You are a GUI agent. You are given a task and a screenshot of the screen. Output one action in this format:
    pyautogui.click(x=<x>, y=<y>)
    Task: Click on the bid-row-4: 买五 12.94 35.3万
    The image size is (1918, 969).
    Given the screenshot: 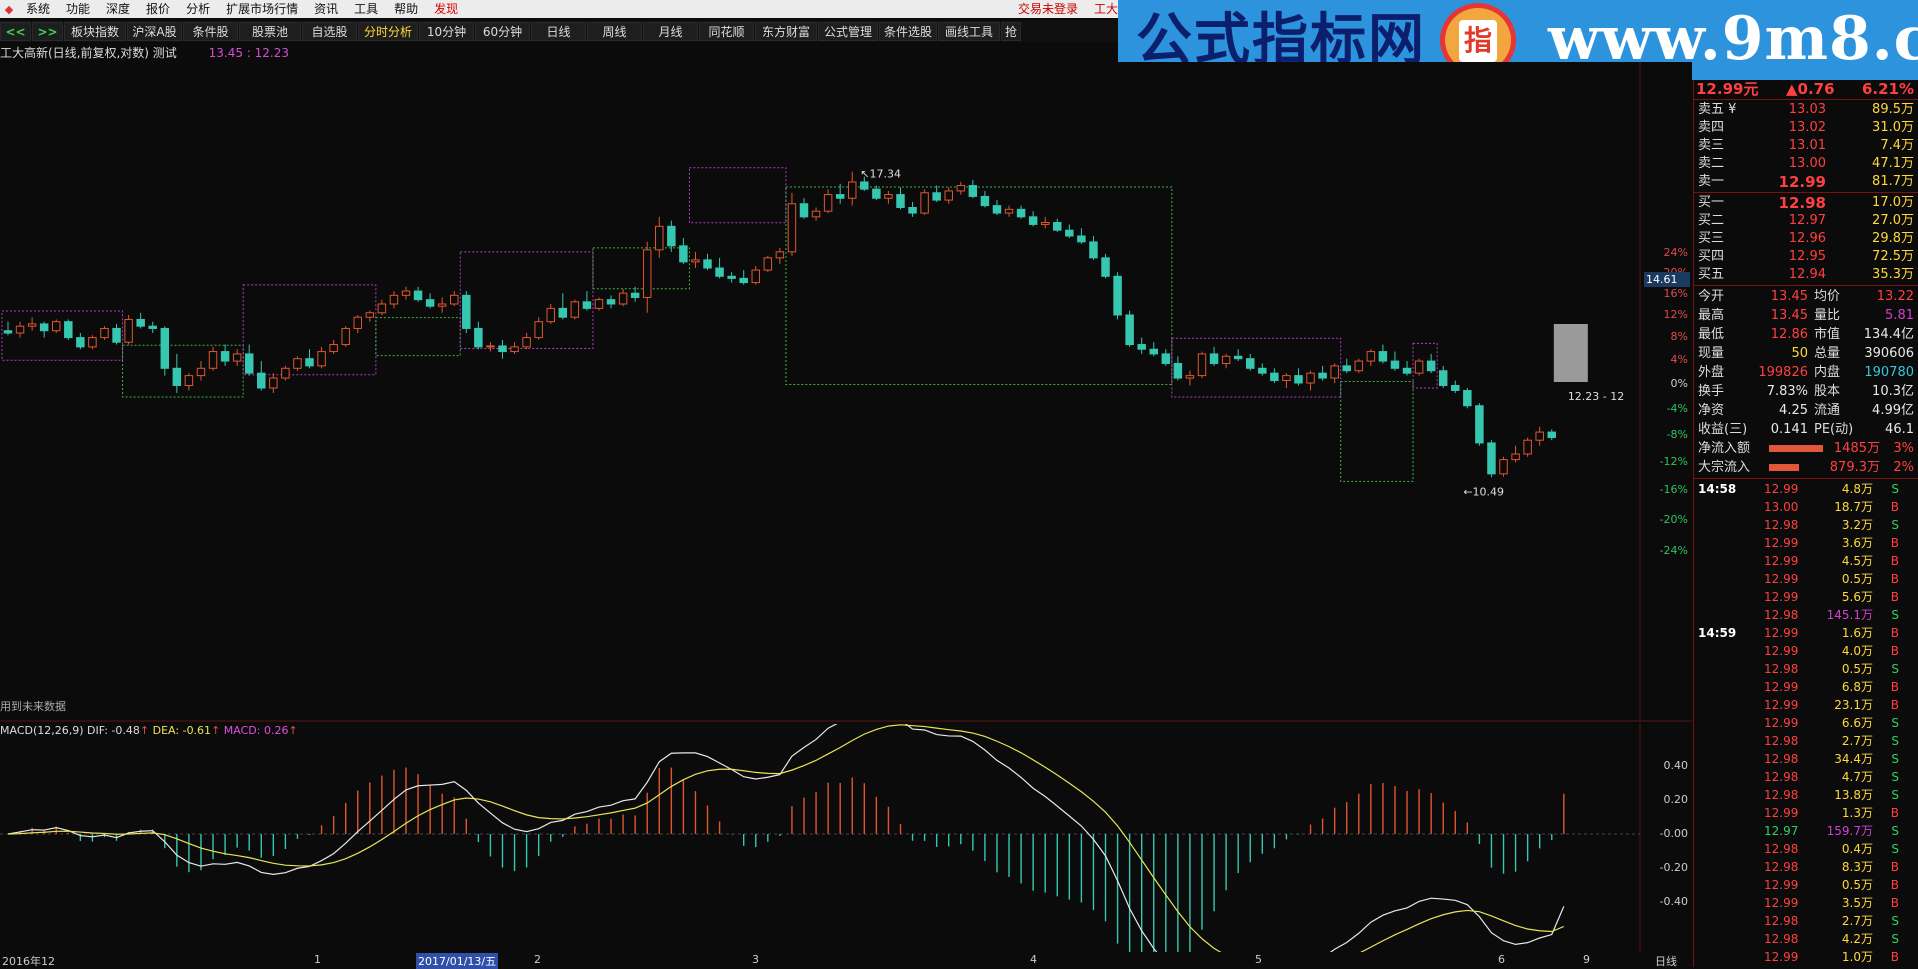 What is the action you would take?
    pyautogui.click(x=1806, y=275)
    